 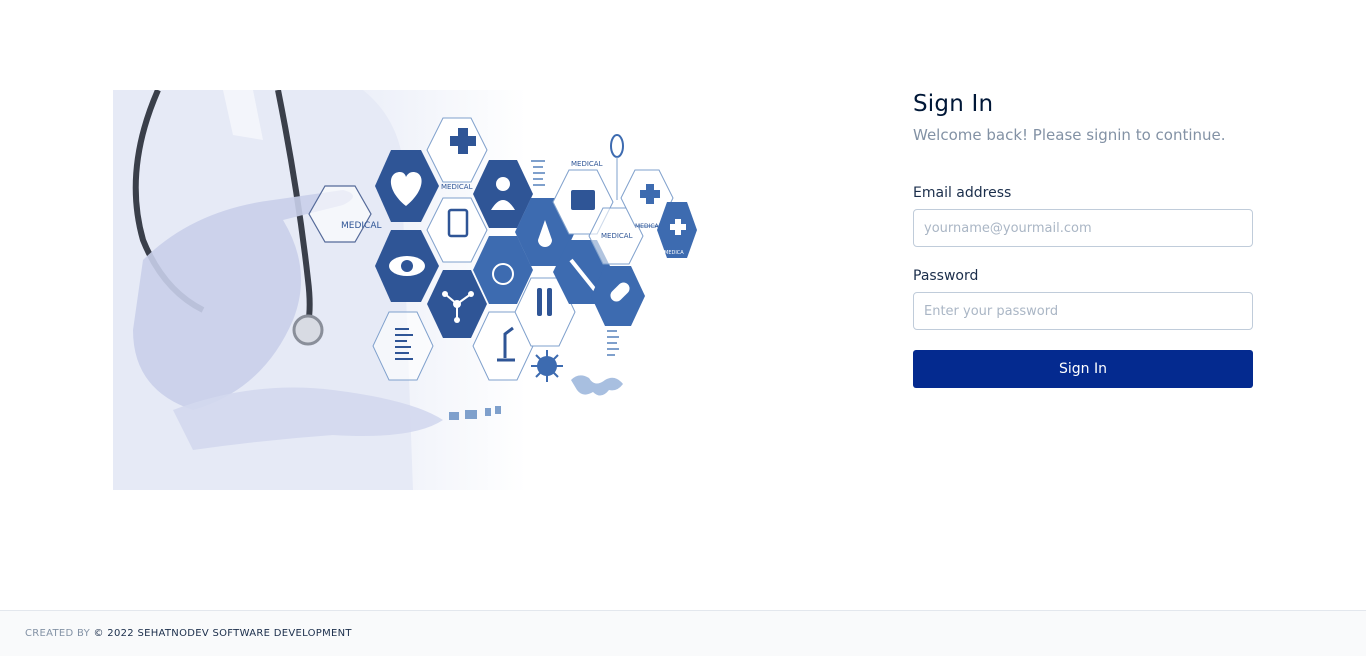 I want to click on medkit-icon, so click(x=583, y=200).